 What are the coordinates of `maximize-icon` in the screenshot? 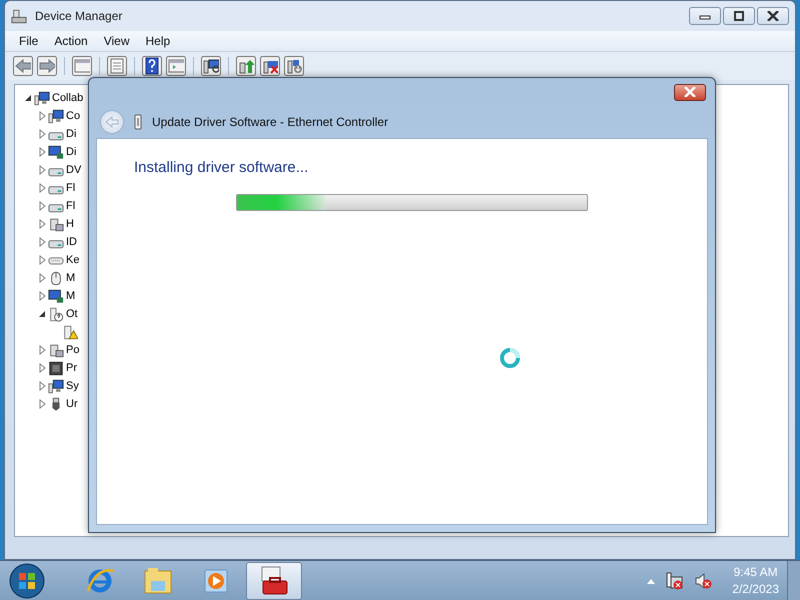 It's located at (739, 16).